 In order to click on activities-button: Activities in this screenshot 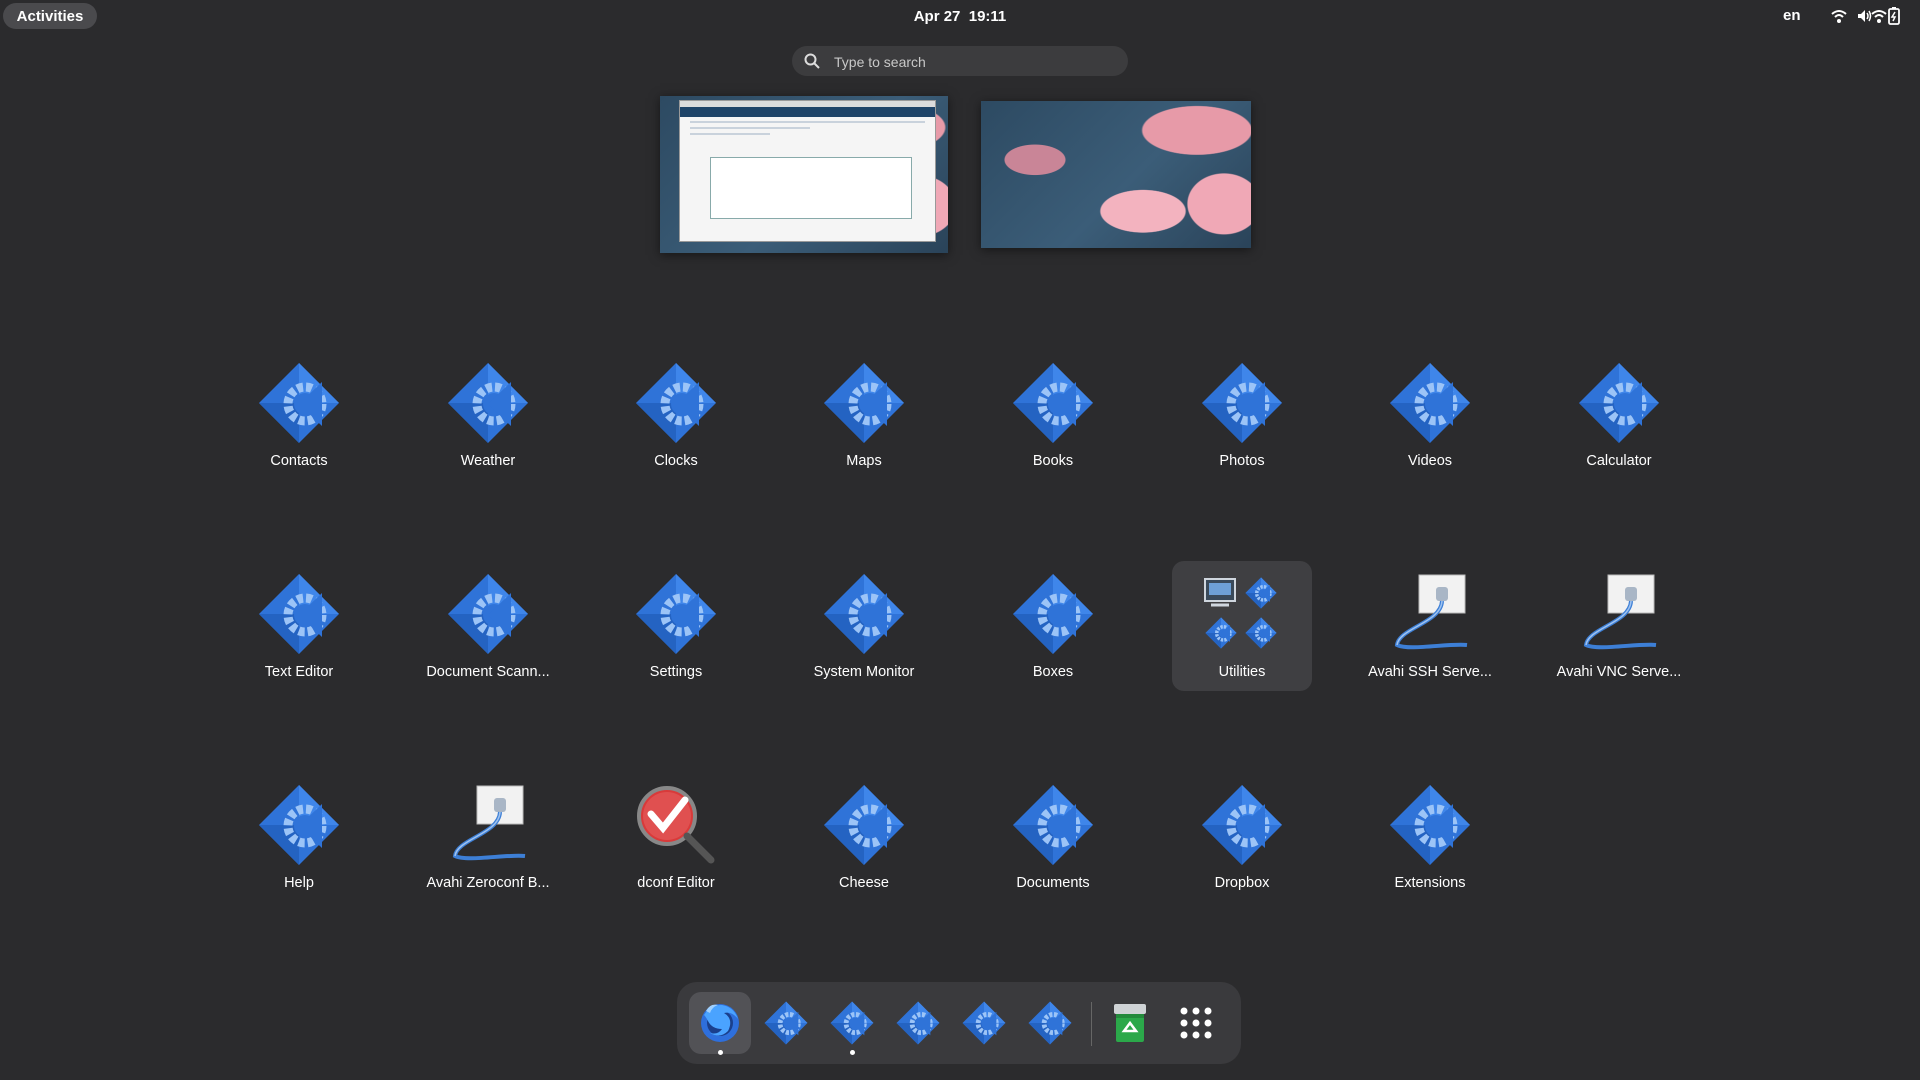, I will do `click(50, 16)`.